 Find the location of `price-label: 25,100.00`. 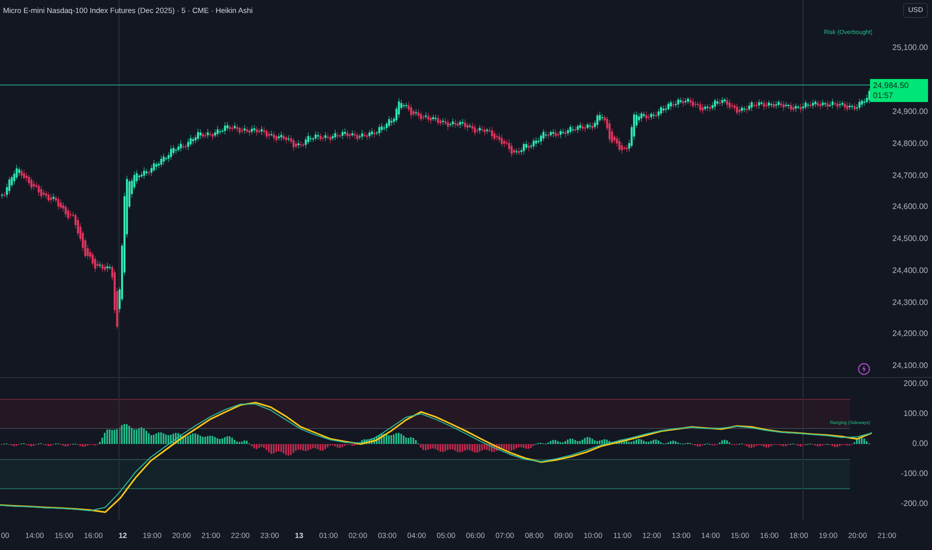

price-label: 25,100.00 is located at coordinates (910, 48).